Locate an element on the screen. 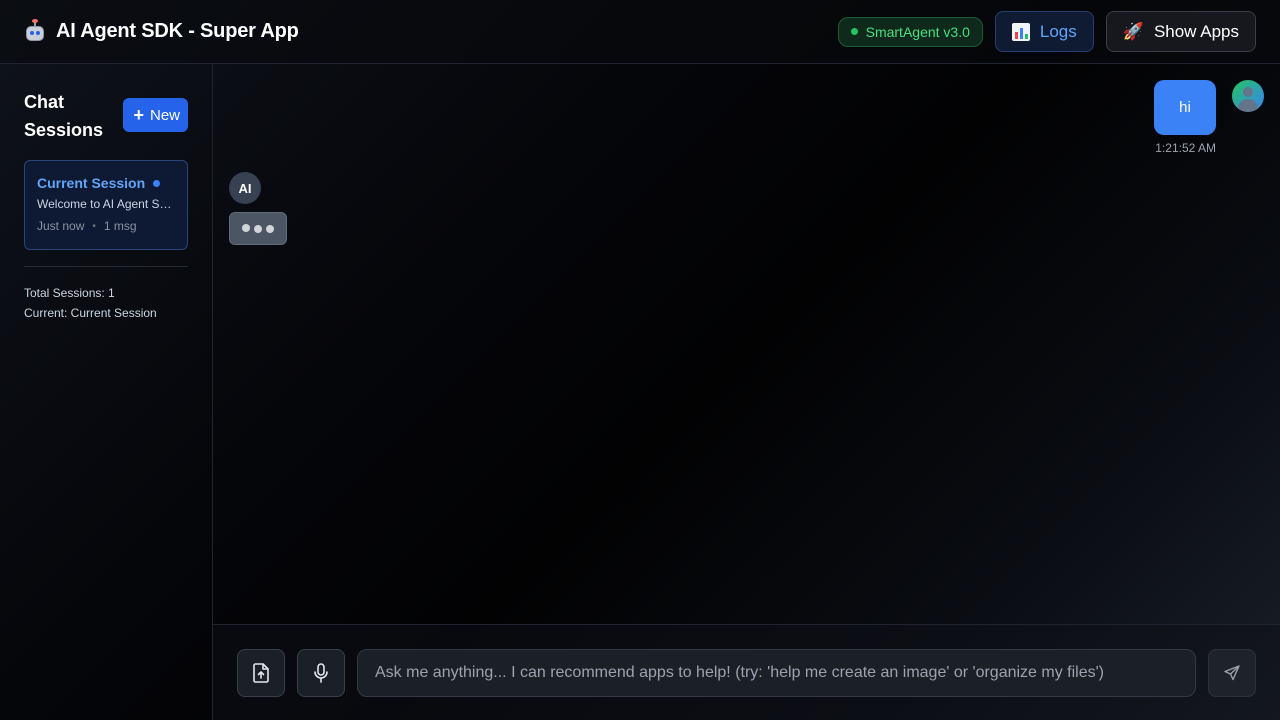 This screenshot has width=1280, height=720. file-upload-icon is located at coordinates (261, 673).